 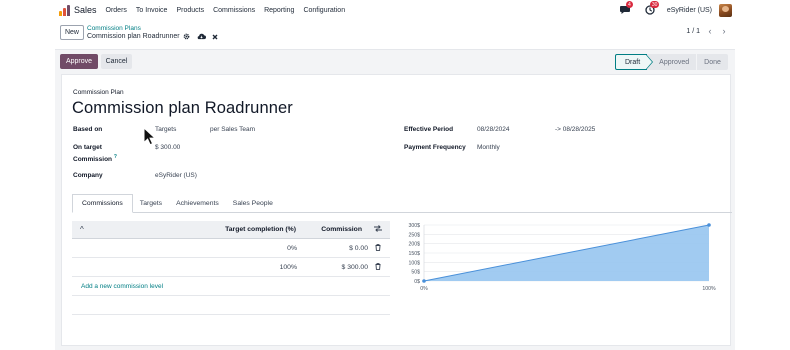 I want to click on status-done-label: Done, so click(x=712, y=62).